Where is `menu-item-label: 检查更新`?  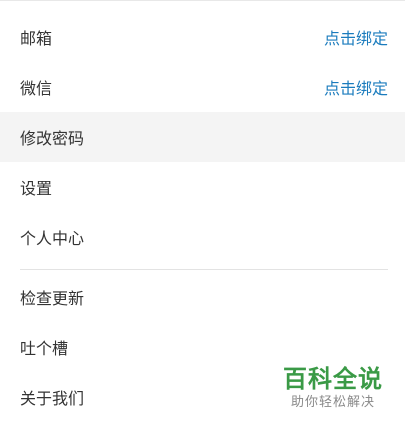 menu-item-label: 检查更新 is located at coordinates (52, 298).